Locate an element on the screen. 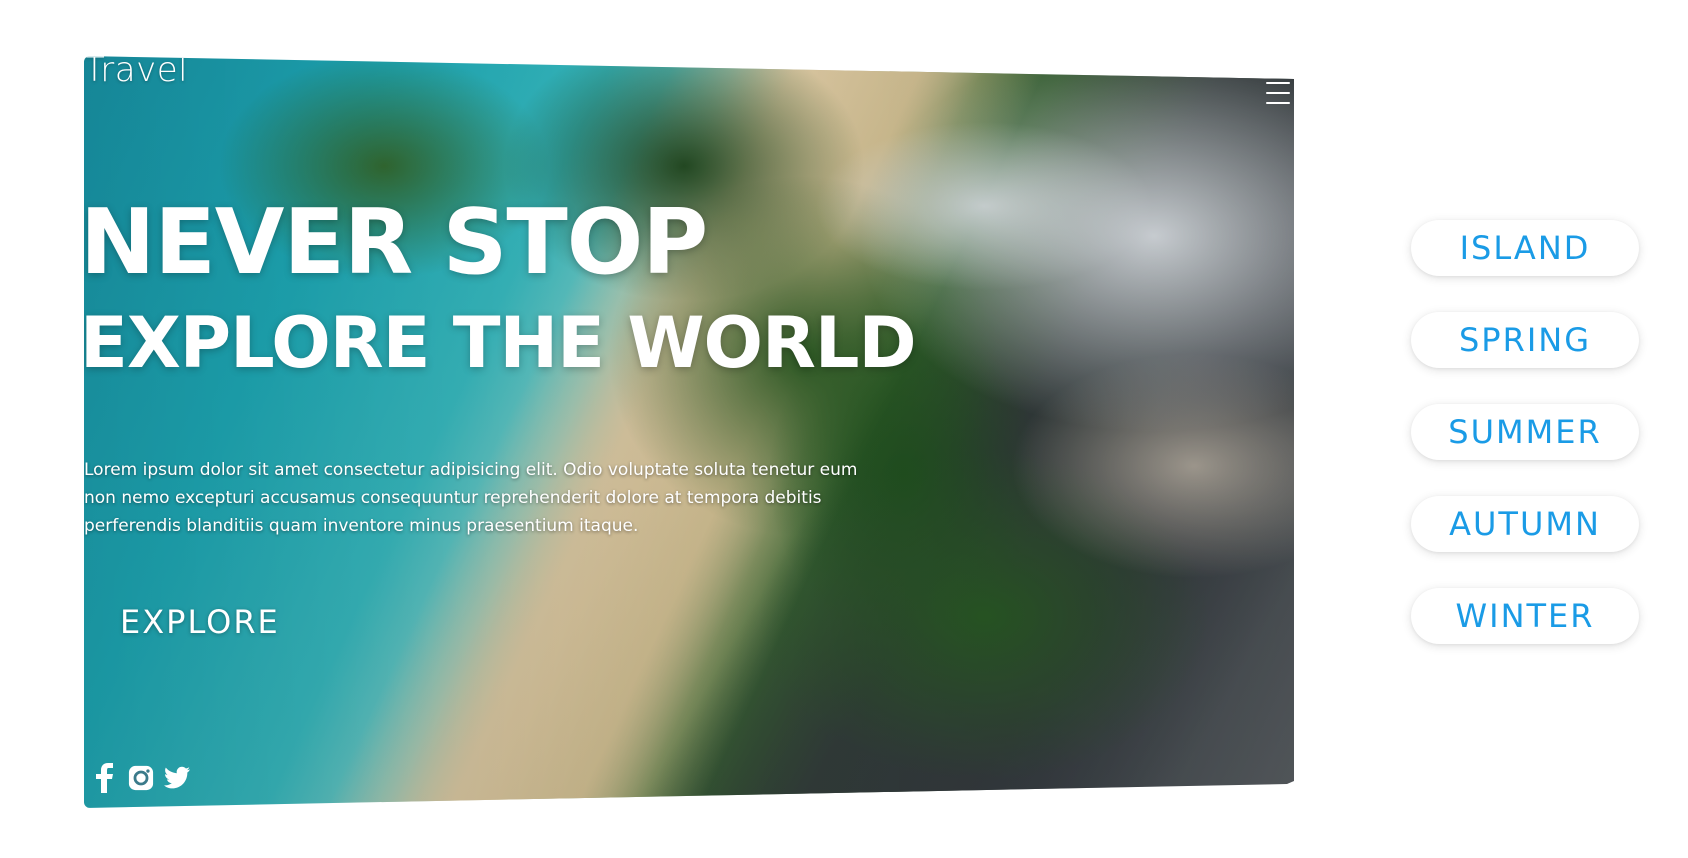  season-button-spring: SPRING is located at coordinates (1525, 340).